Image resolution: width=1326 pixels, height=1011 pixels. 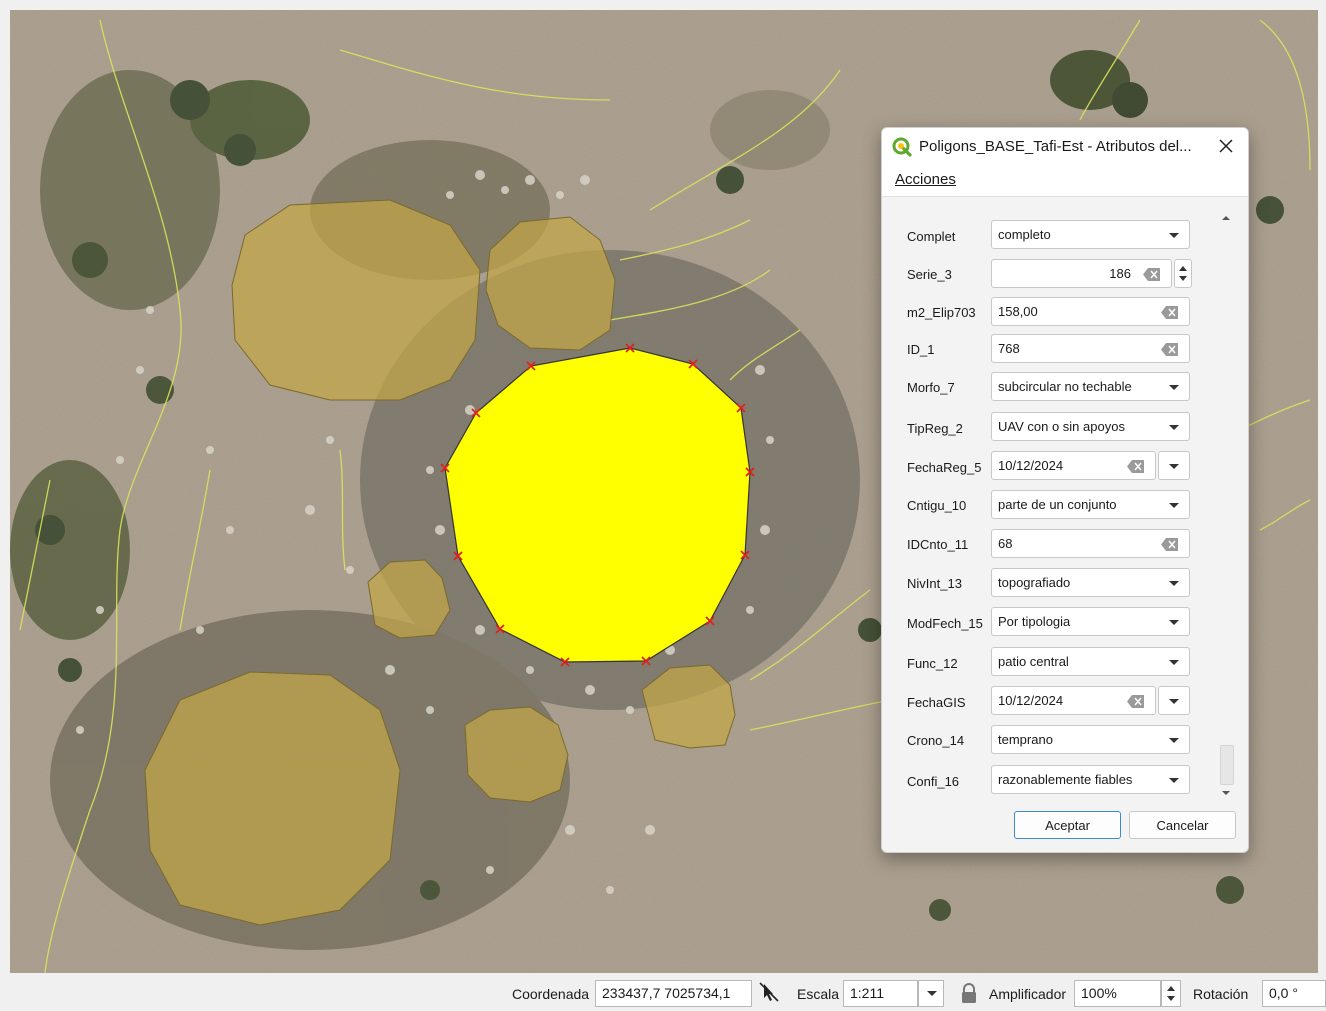 What do you see at coordinates (1025, 739) in the screenshot?
I see `field-value: temprano` at bounding box center [1025, 739].